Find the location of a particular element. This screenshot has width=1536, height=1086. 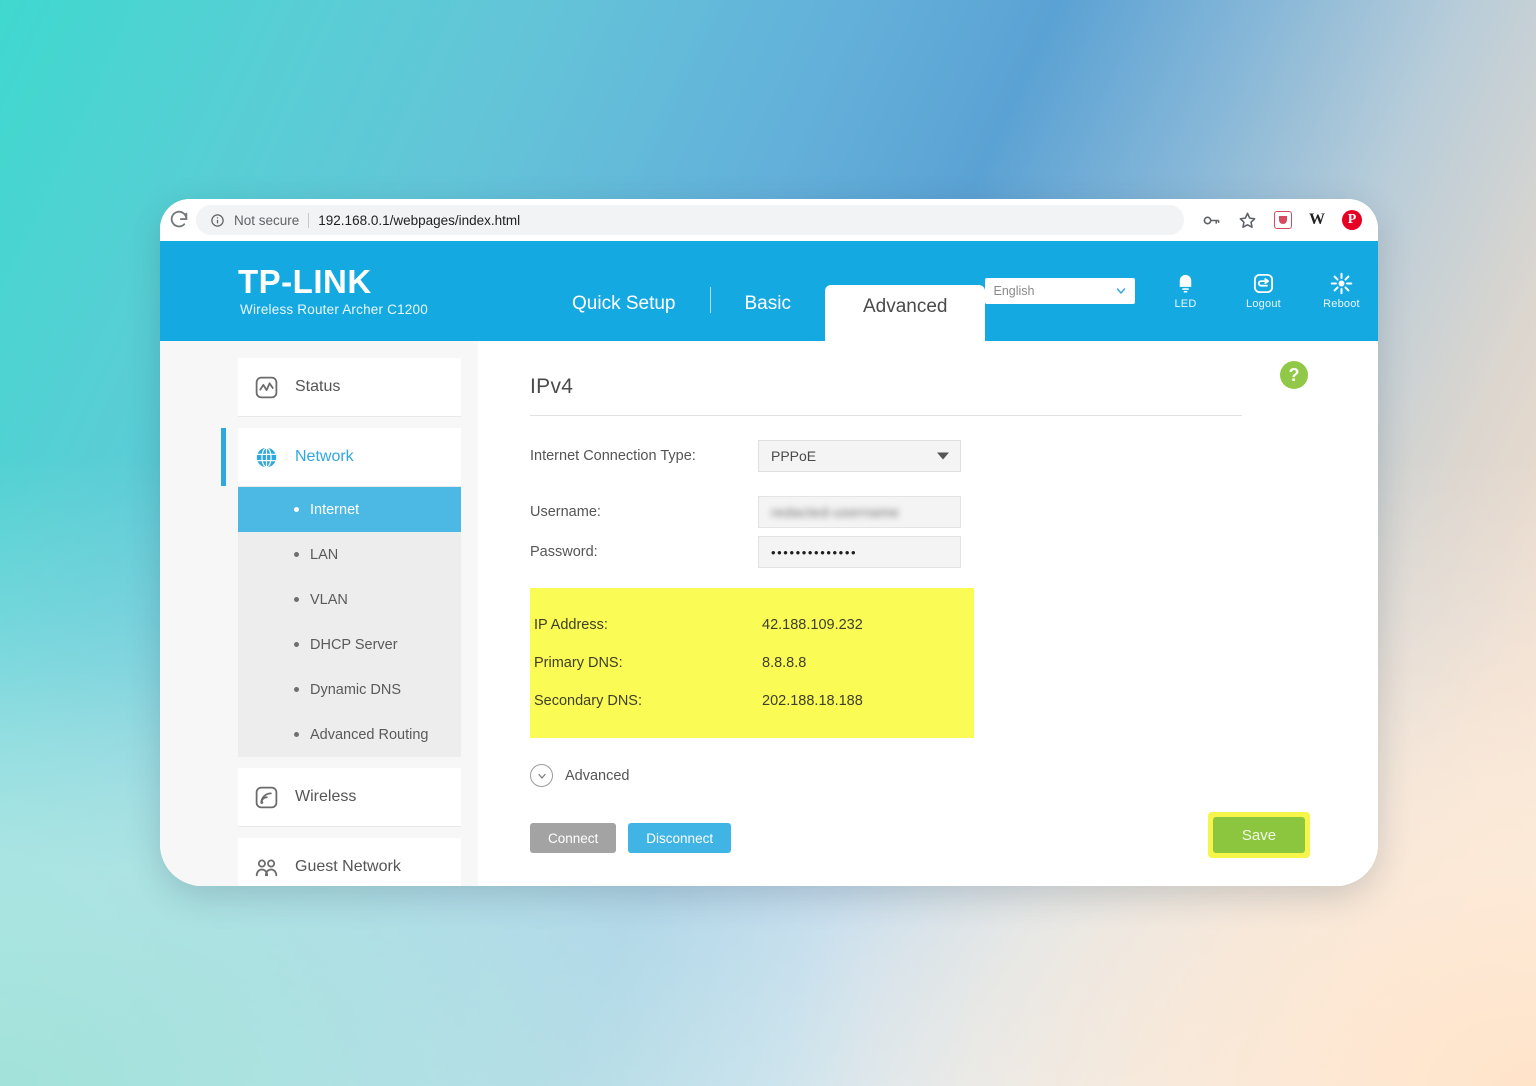

address-bar-divider is located at coordinates (309, 220).